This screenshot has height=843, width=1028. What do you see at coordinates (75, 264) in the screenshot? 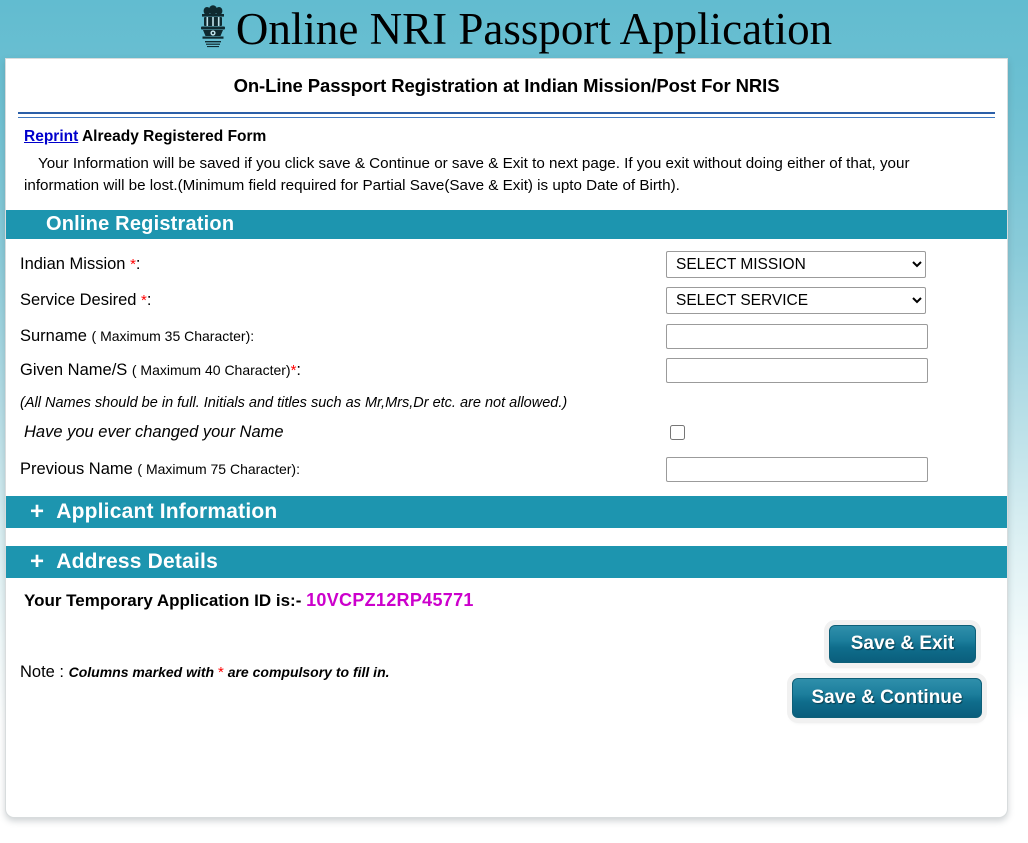
I see `label-indian-mission-text: Indian Mission` at bounding box center [75, 264].